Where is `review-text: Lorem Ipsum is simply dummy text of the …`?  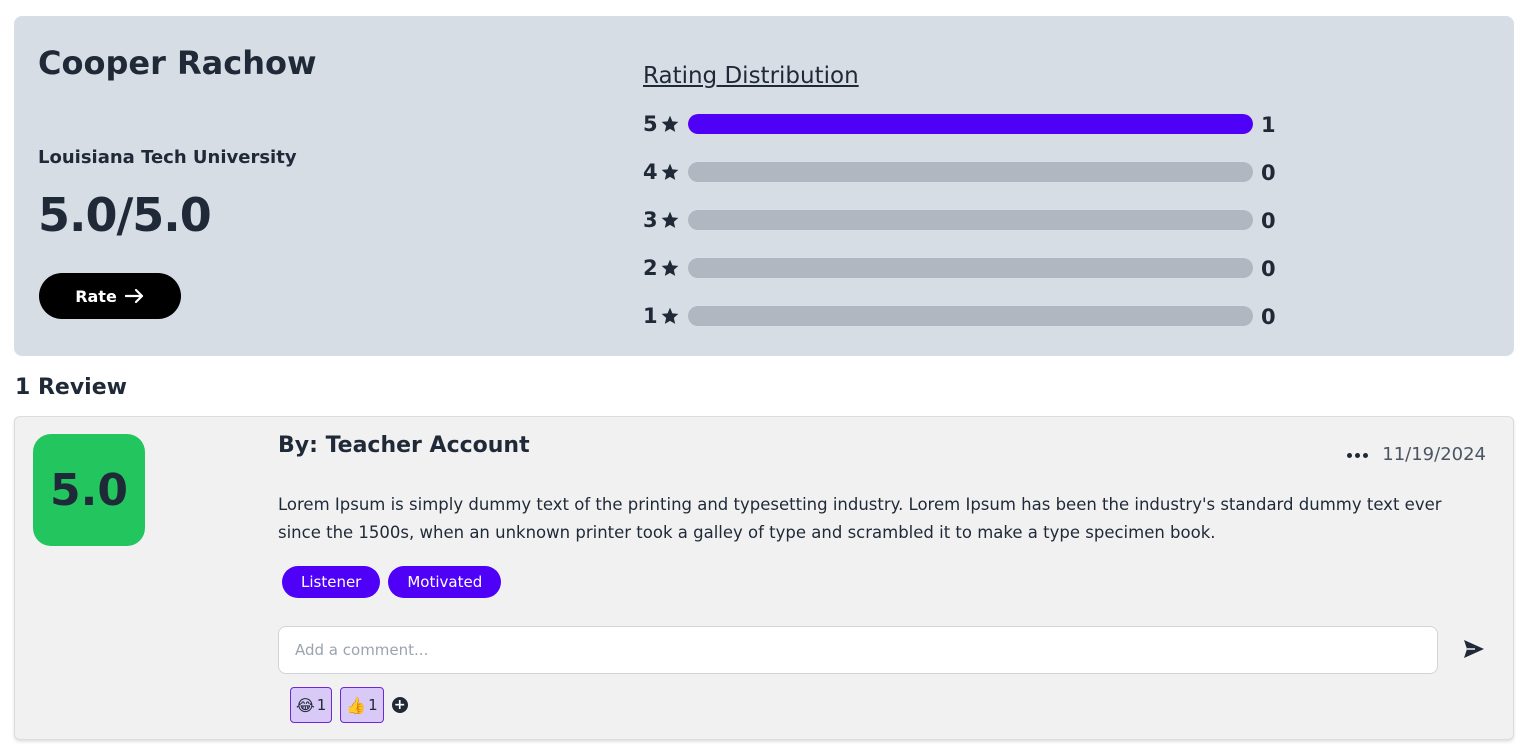
review-text: Lorem Ipsum is simply dummy text of the … is located at coordinates (860, 518).